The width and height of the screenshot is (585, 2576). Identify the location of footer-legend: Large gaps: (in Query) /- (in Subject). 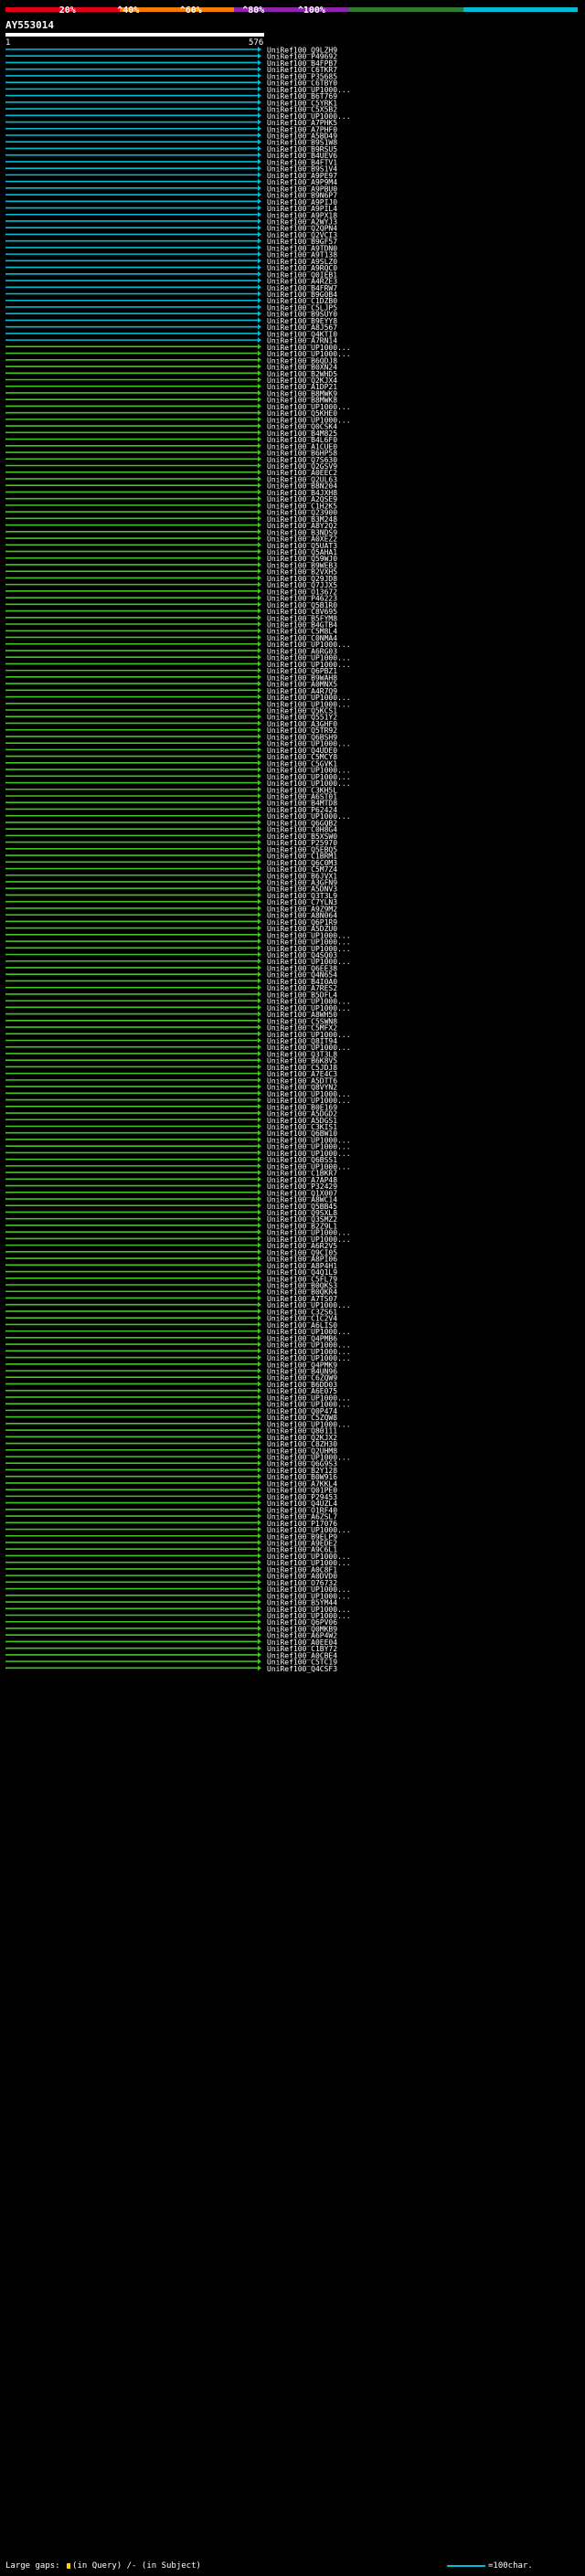
(103, 2566).